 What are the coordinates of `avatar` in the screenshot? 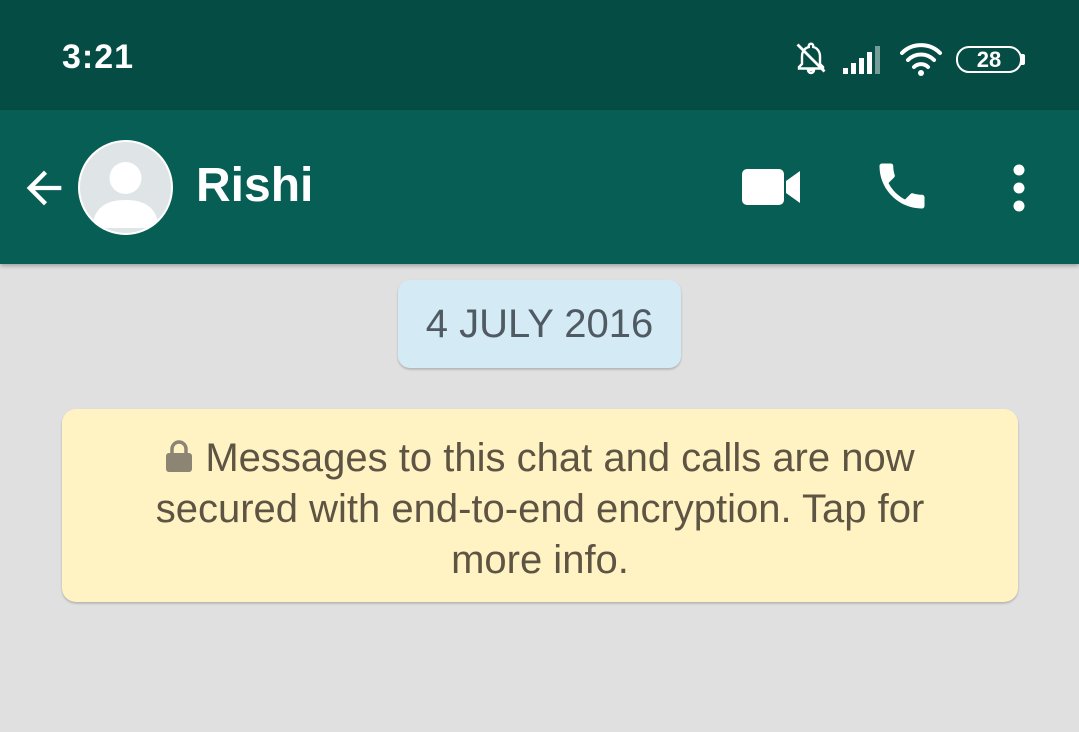 It's located at (125, 187).